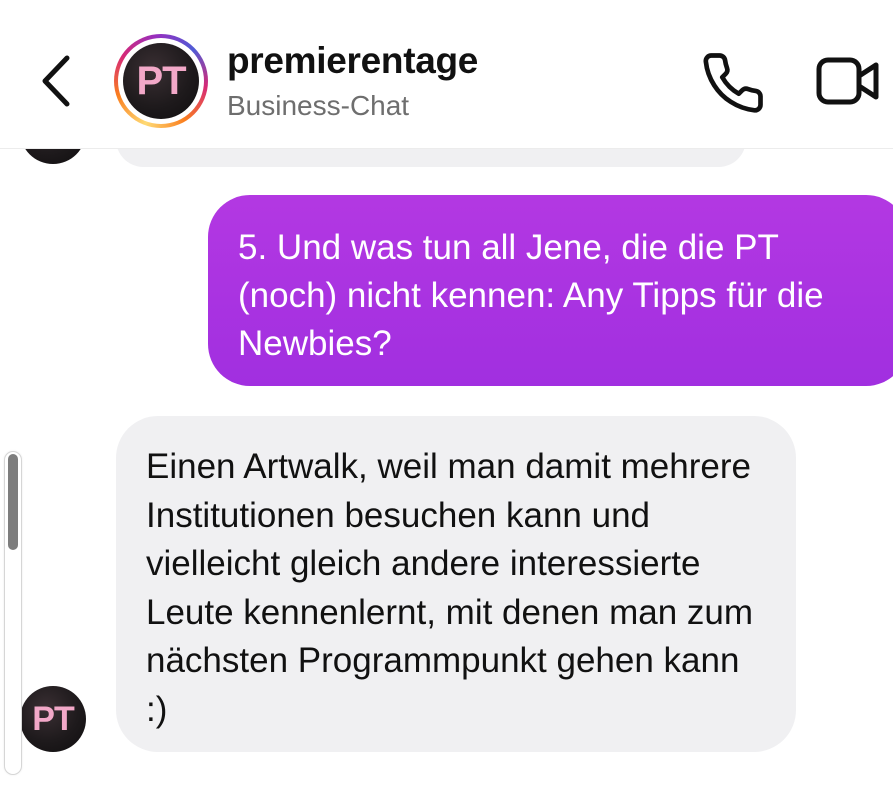 Image resolution: width=893 pixels, height=786 pixels. Describe the element at coordinates (56, 81) in the screenshot. I see `chevron-left-icon` at that location.